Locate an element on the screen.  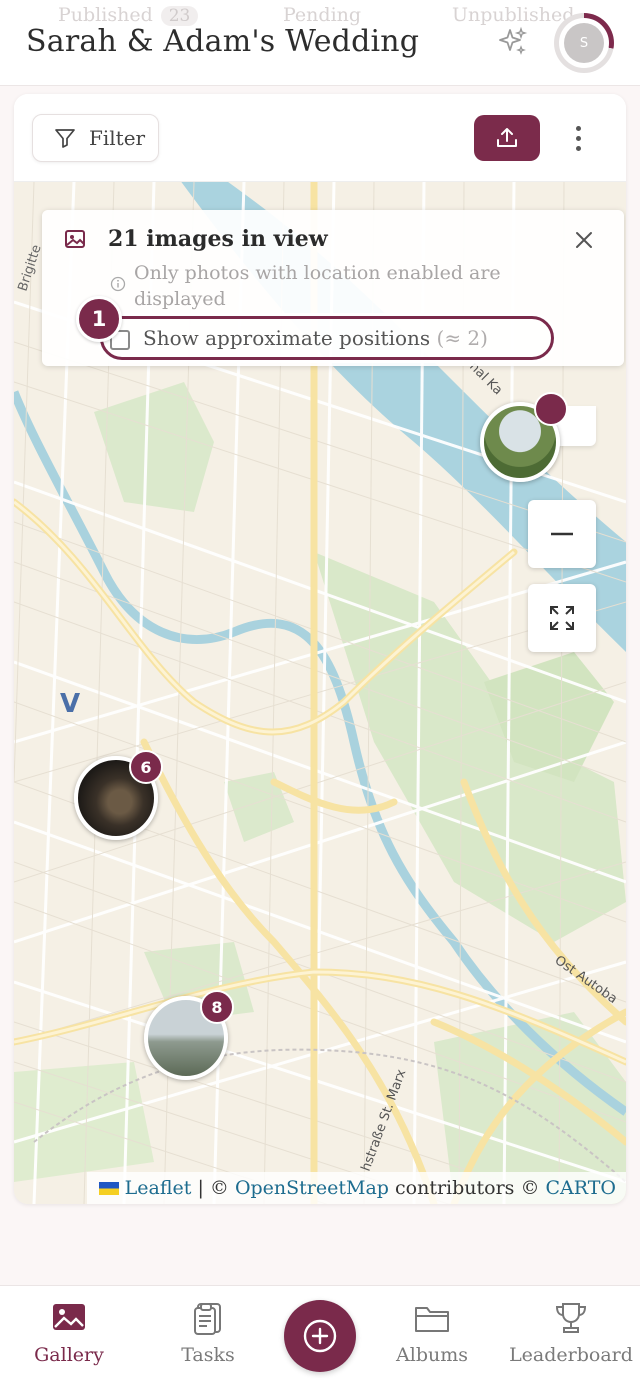
tab-published-count: 23 is located at coordinates (179, 16).